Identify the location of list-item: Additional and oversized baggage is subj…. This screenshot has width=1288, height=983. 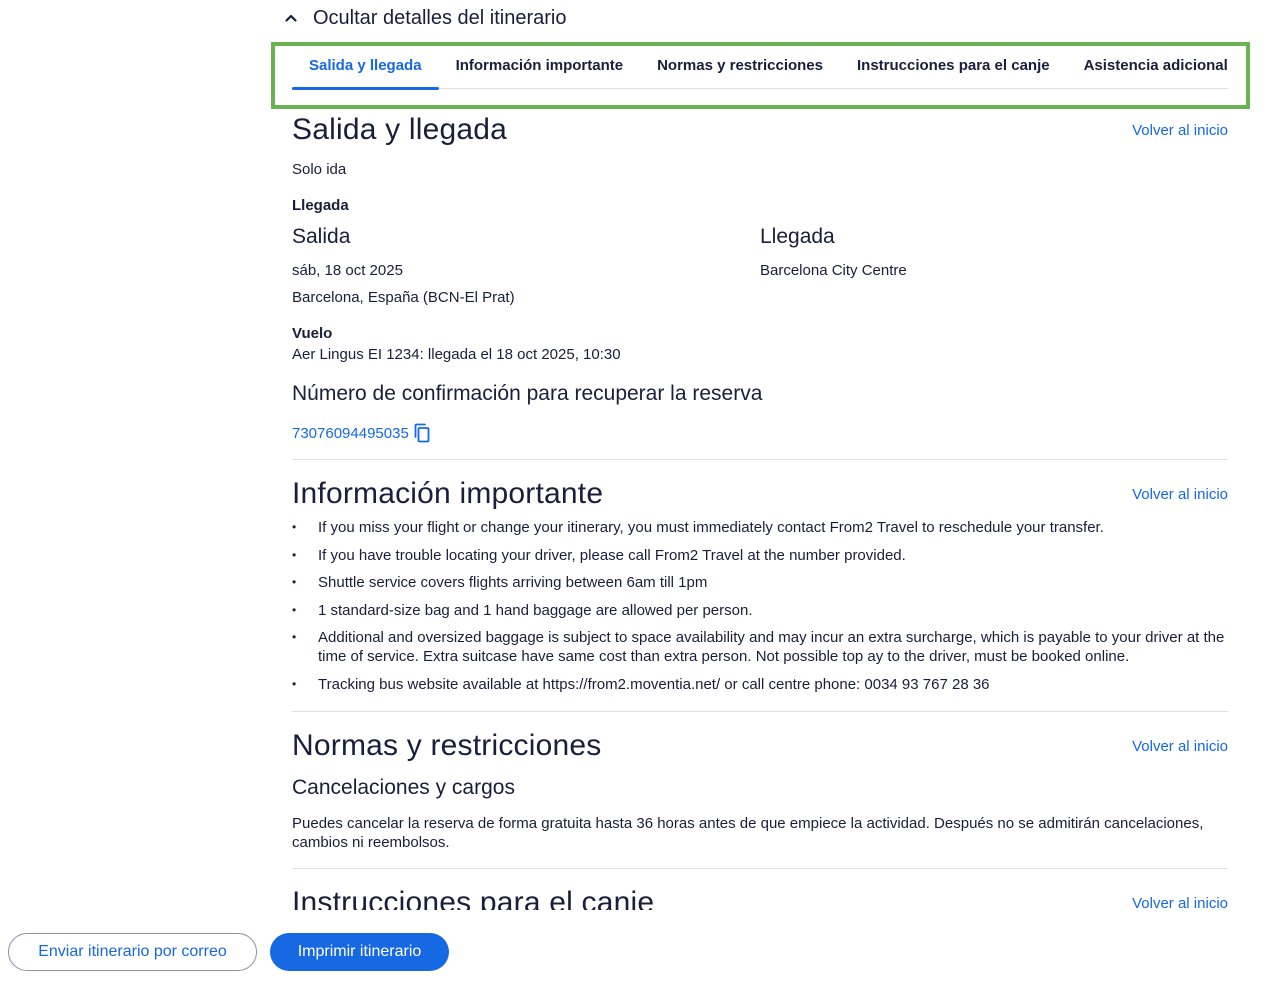
(760, 647).